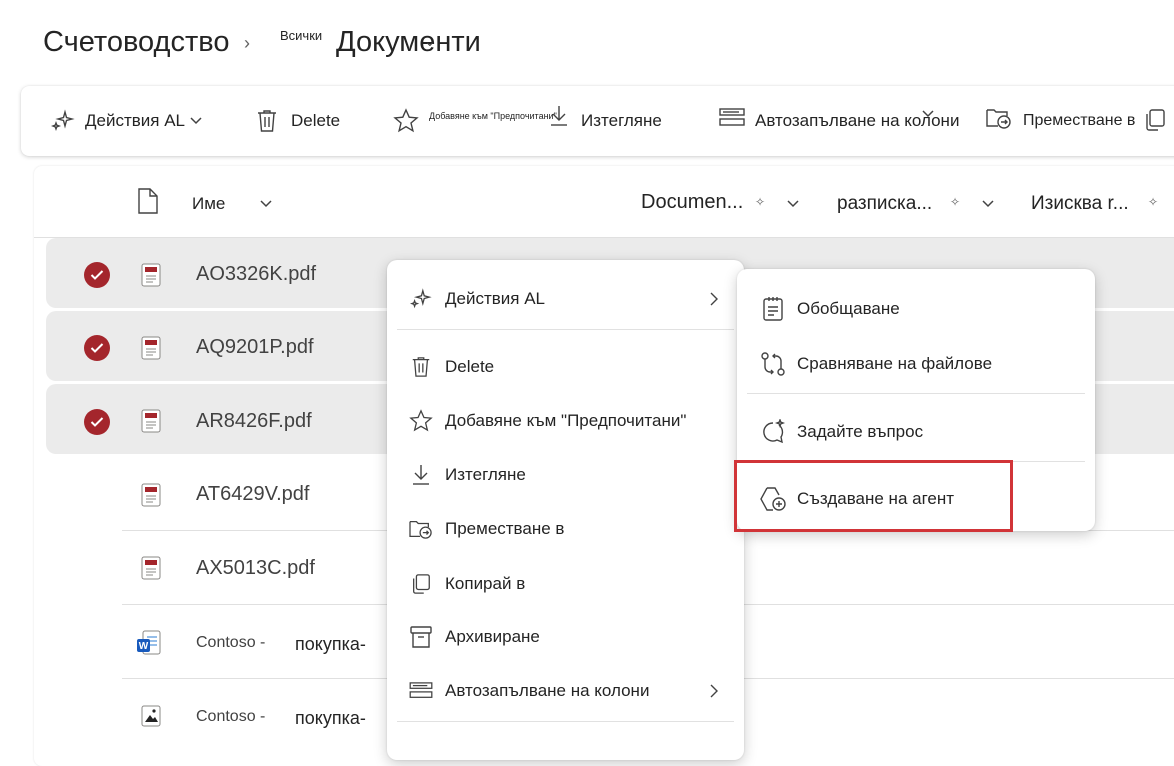  I want to click on menu-item-label: Преместване в, so click(505, 528).